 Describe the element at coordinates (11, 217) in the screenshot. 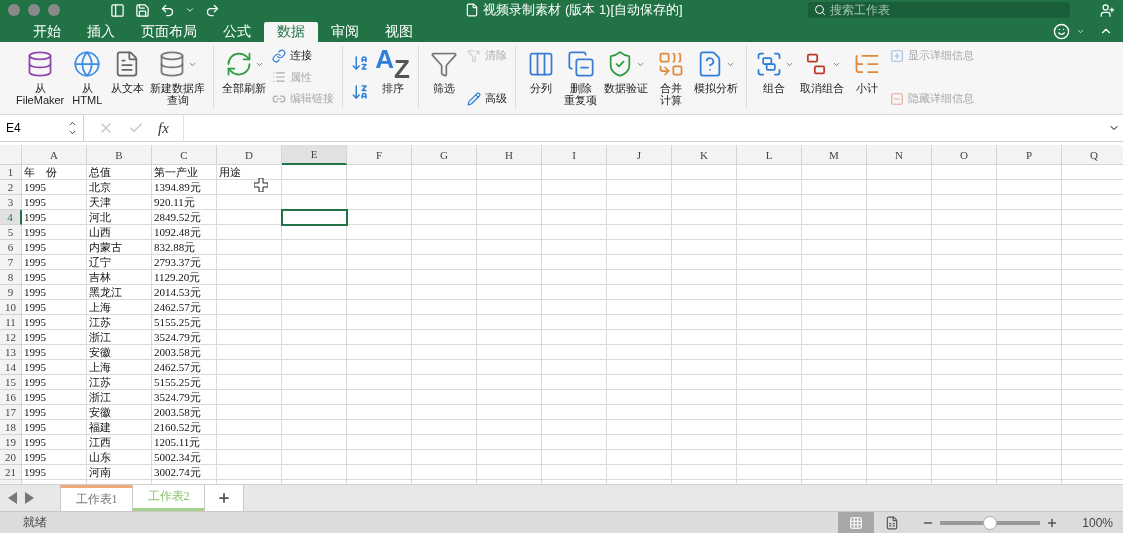

I see `row-header: 4` at that location.